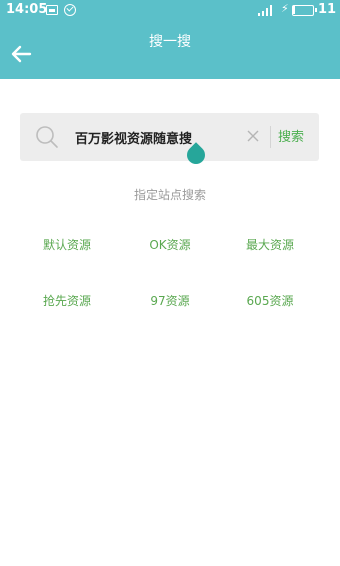 The image size is (340, 566). Describe the element at coordinates (155, 137) in the screenshot. I see `search-input` at that location.